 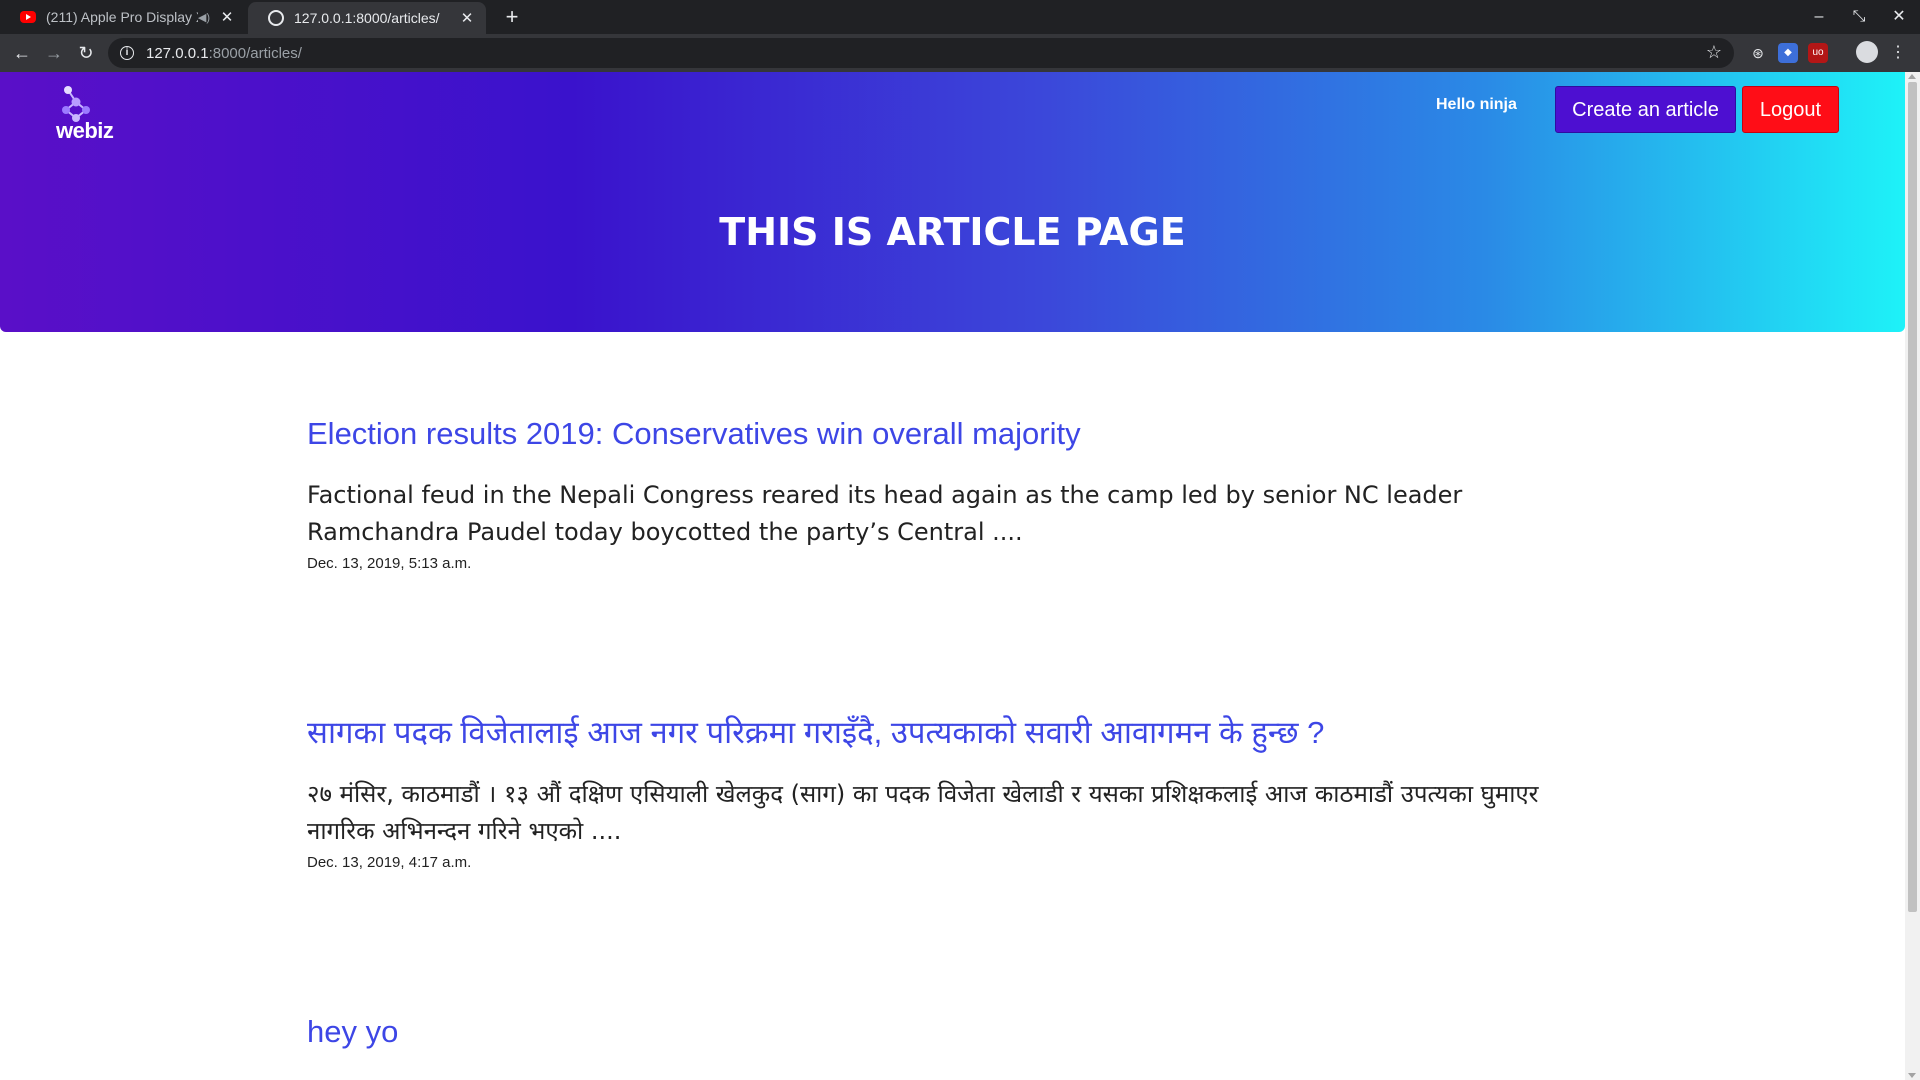 What do you see at coordinates (1899, 17) in the screenshot?
I see `close-window-icon: ✕` at bounding box center [1899, 17].